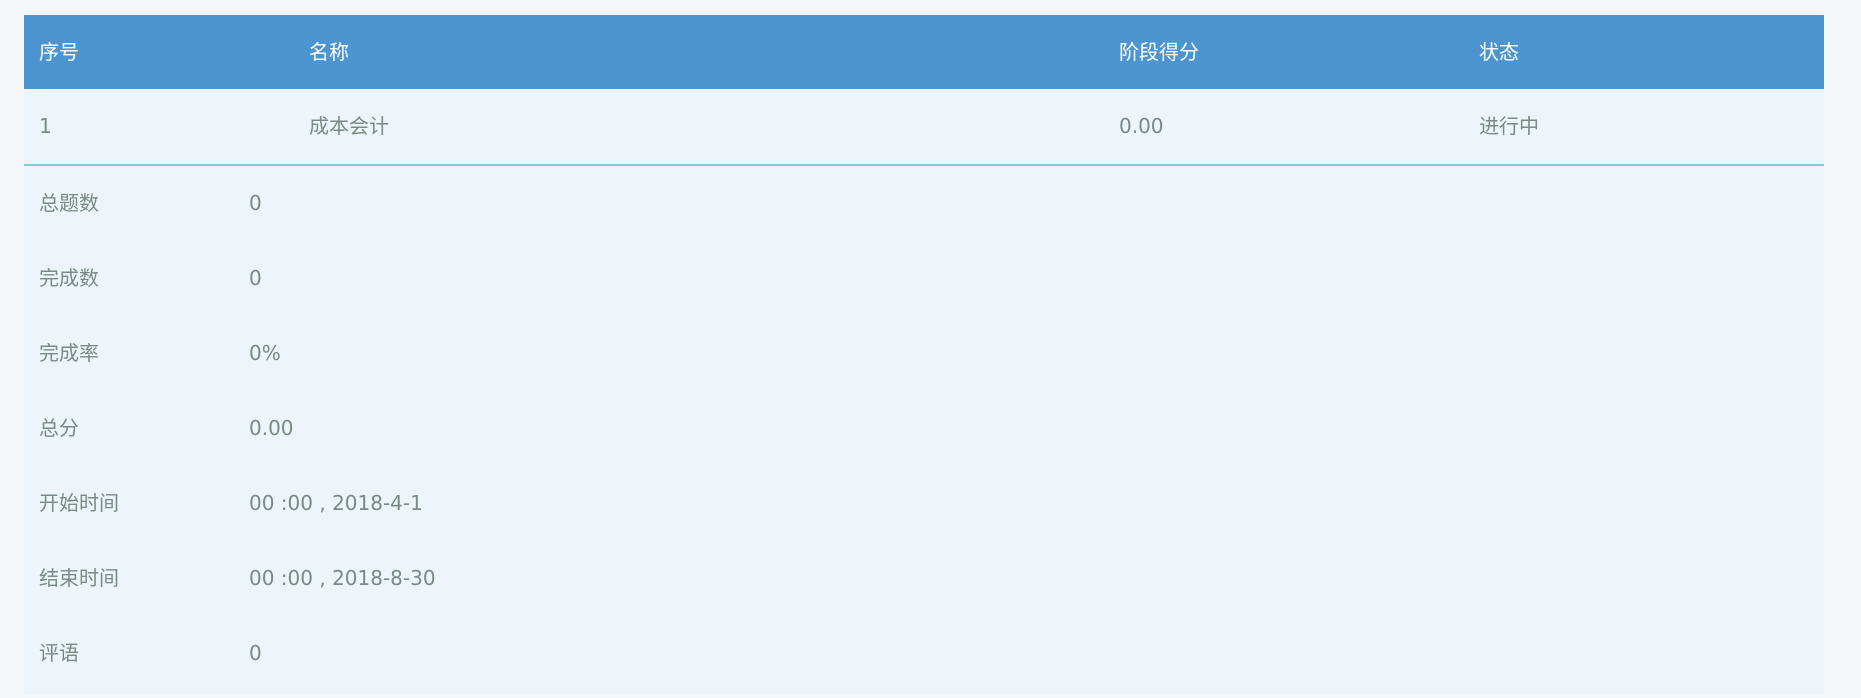 This screenshot has width=1861, height=698. What do you see at coordinates (79, 578) in the screenshot?
I see `detail-label: 结束时间` at bounding box center [79, 578].